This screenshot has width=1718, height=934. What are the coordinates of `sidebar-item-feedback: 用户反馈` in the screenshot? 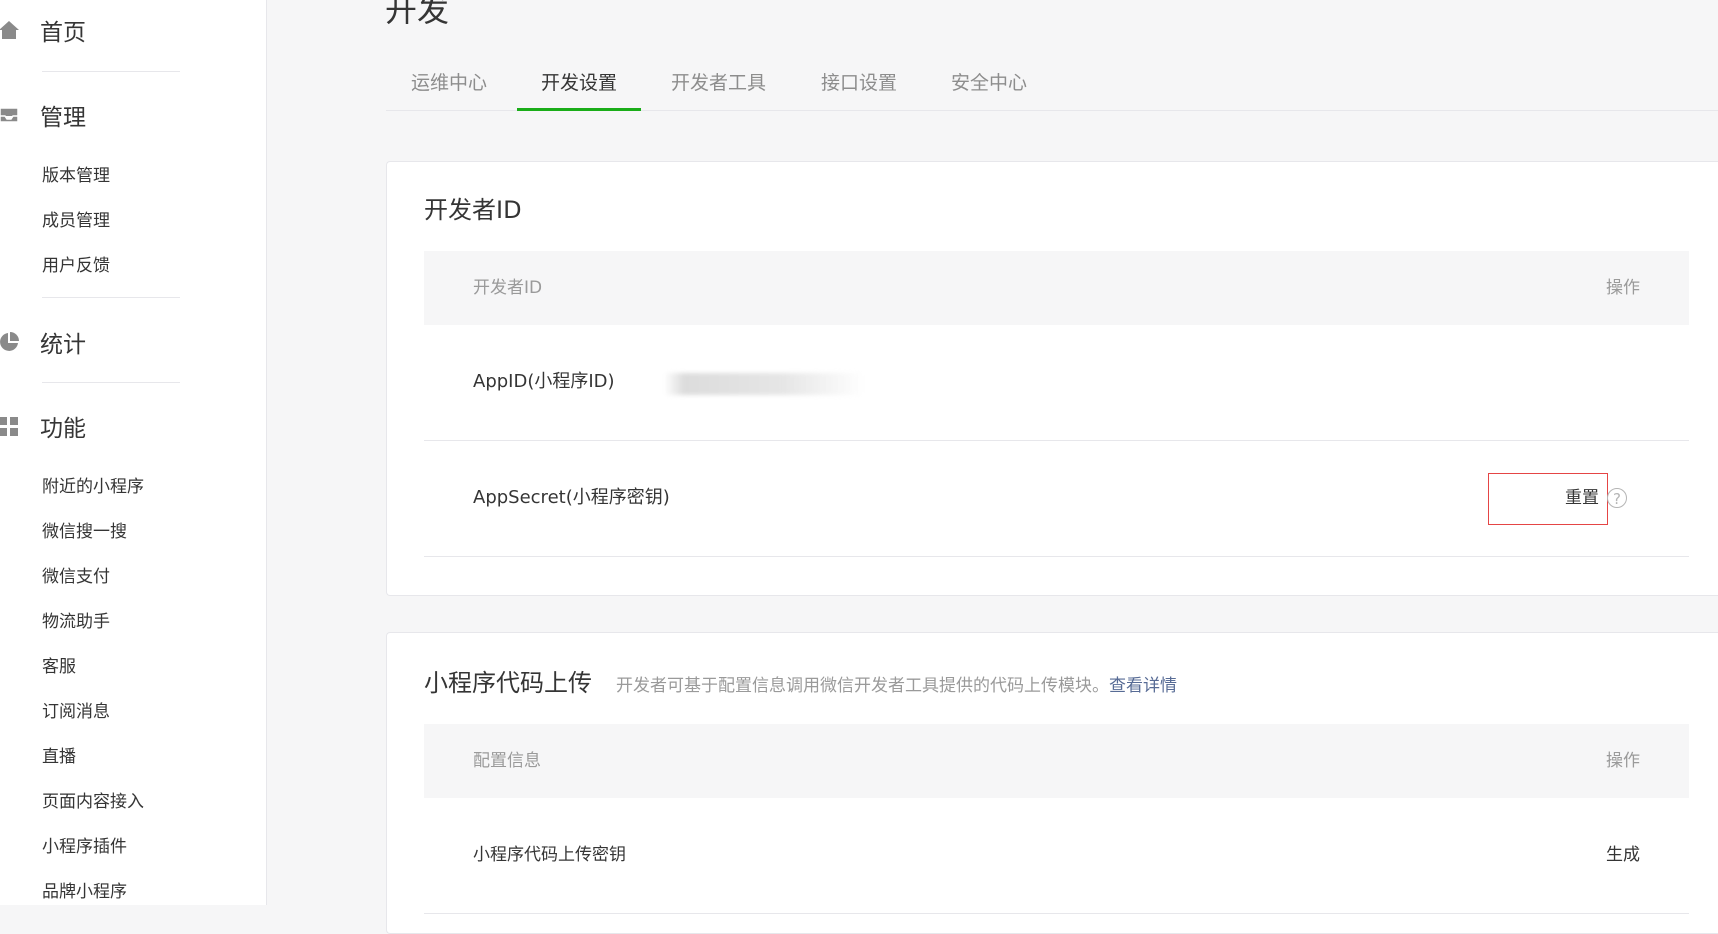 It's located at (76, 266).